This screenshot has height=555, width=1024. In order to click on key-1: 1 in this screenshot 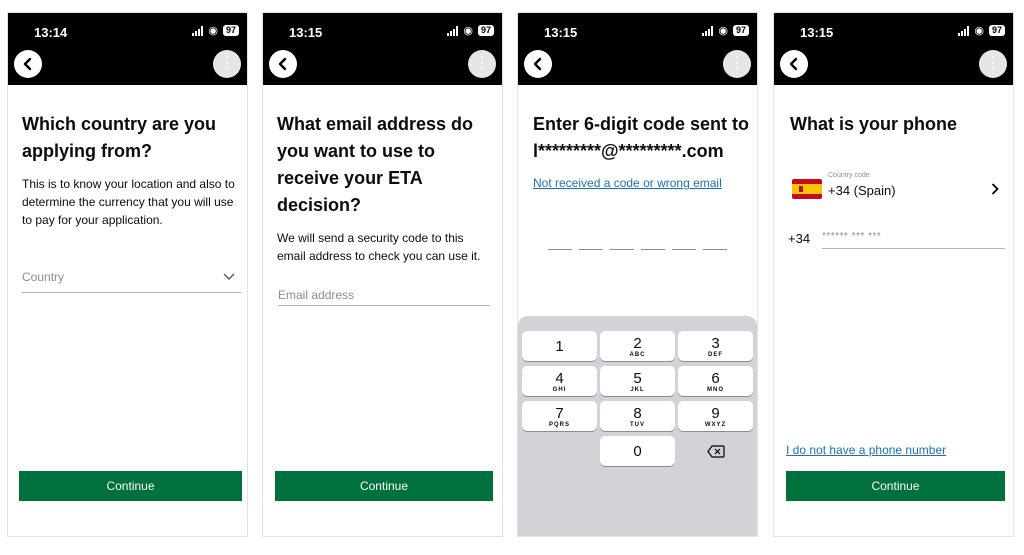, I will do `click(559, 346)`.